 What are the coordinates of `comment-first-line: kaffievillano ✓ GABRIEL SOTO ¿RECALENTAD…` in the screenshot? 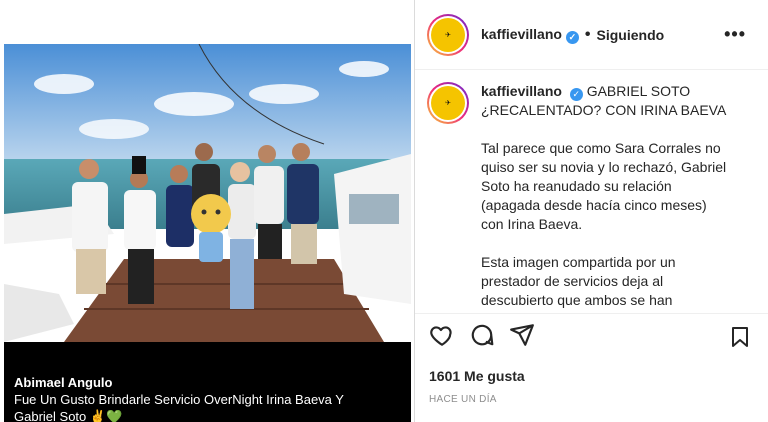 It's located at (606, 101).